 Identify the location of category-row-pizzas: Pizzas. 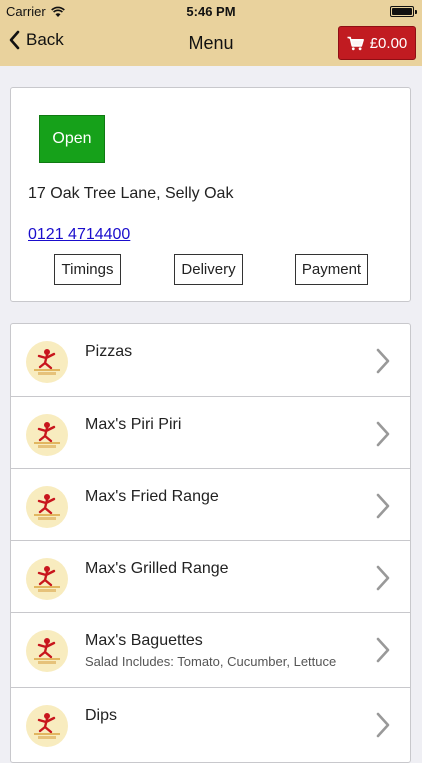
(210, 360).